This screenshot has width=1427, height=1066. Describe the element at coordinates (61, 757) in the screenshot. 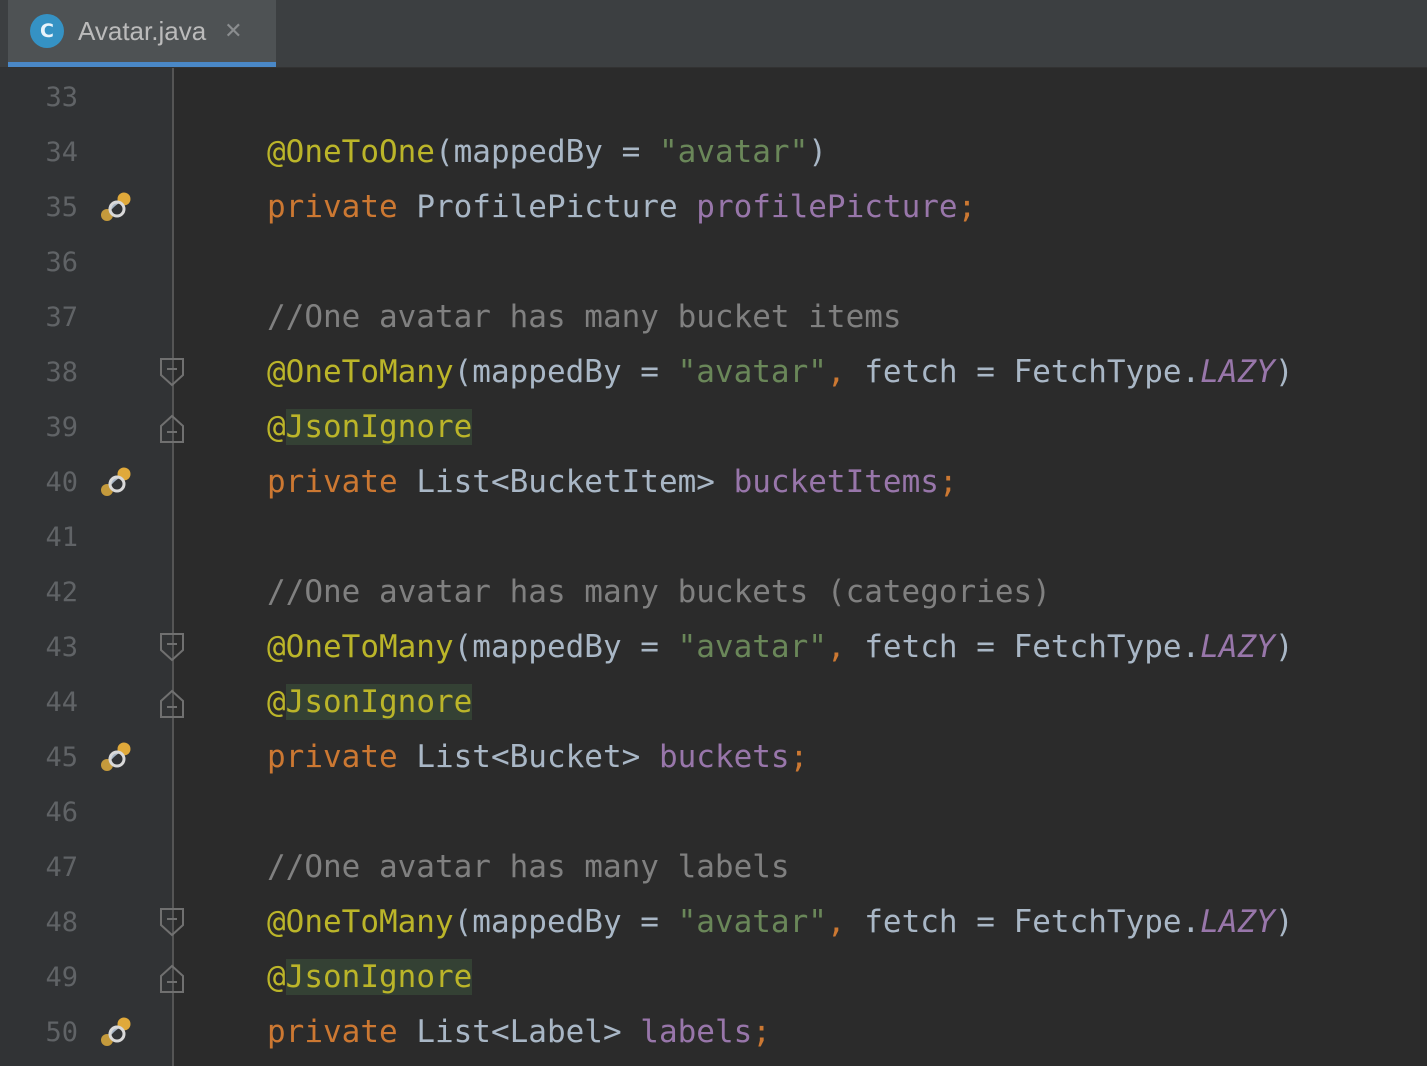

I see `line-number: 45` at that location.